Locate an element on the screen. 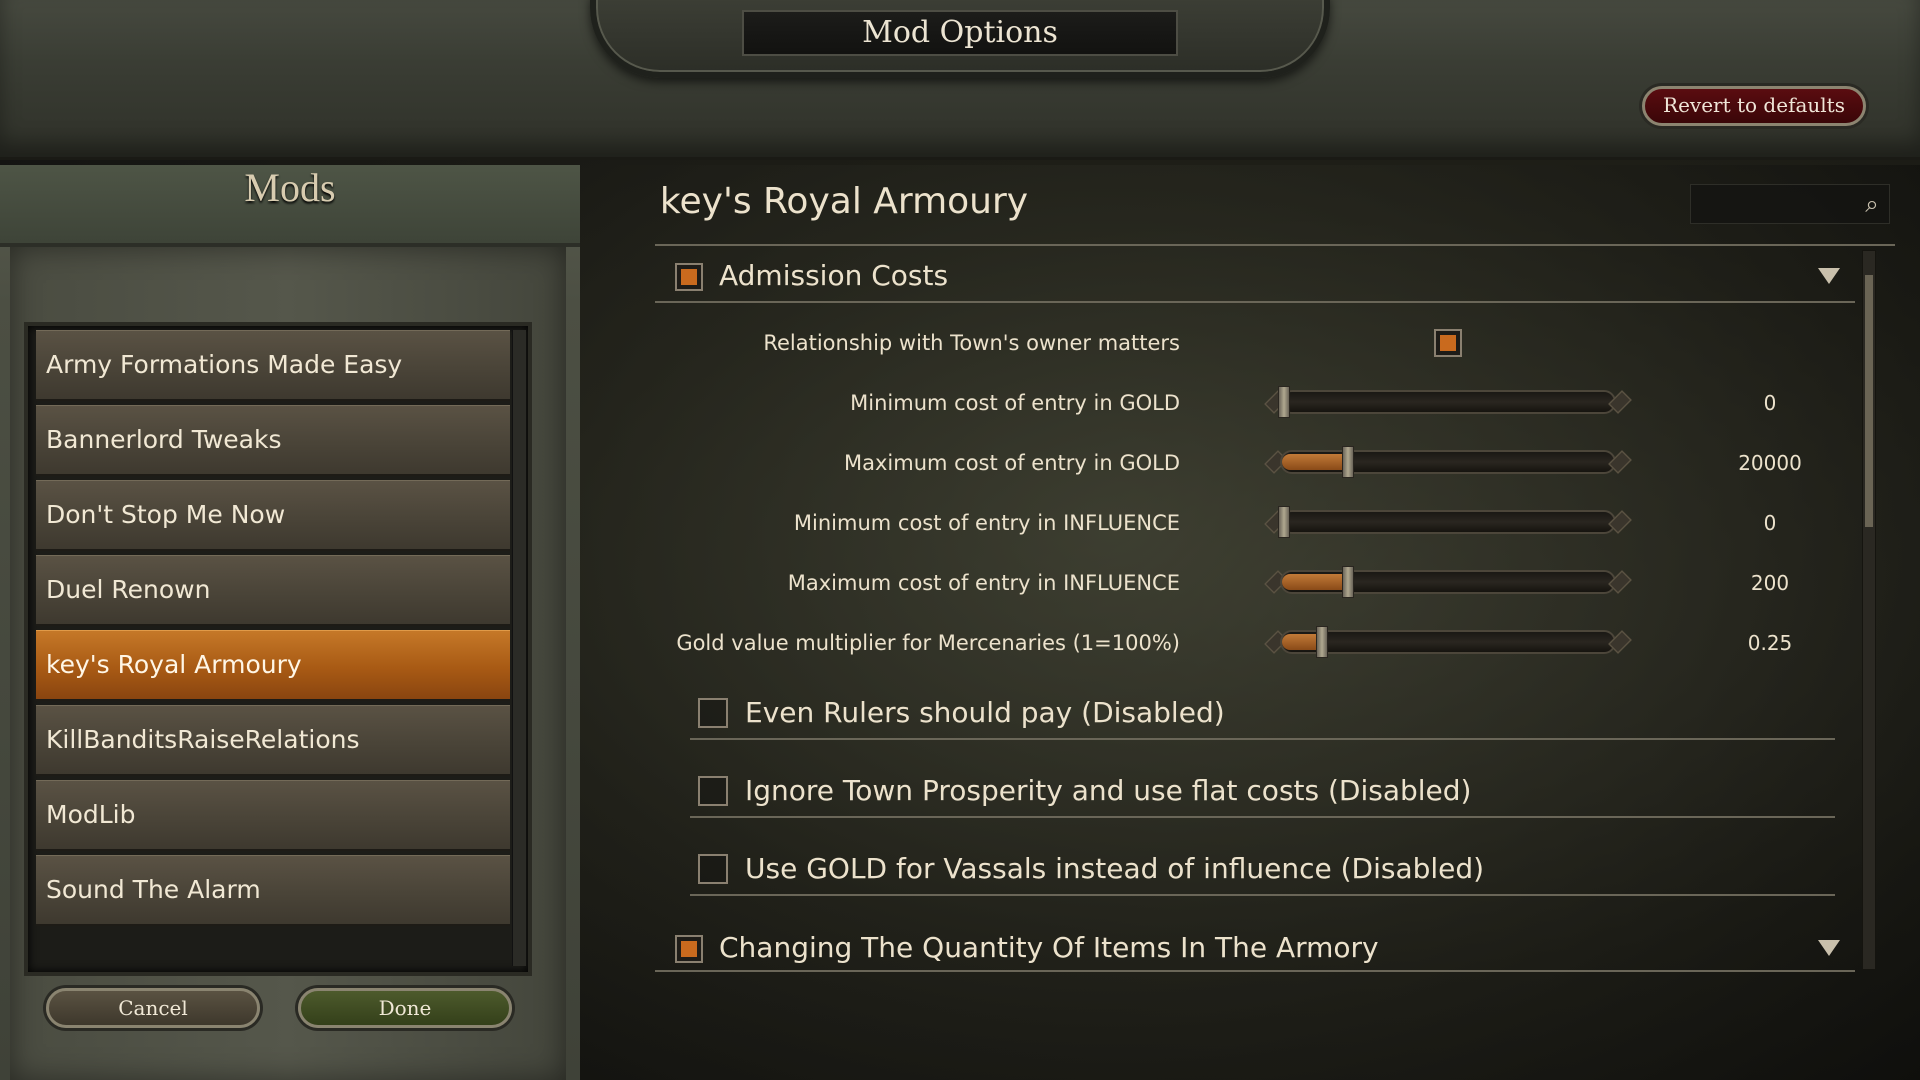  mods-header: Mods is located at coordinates (290, 206).